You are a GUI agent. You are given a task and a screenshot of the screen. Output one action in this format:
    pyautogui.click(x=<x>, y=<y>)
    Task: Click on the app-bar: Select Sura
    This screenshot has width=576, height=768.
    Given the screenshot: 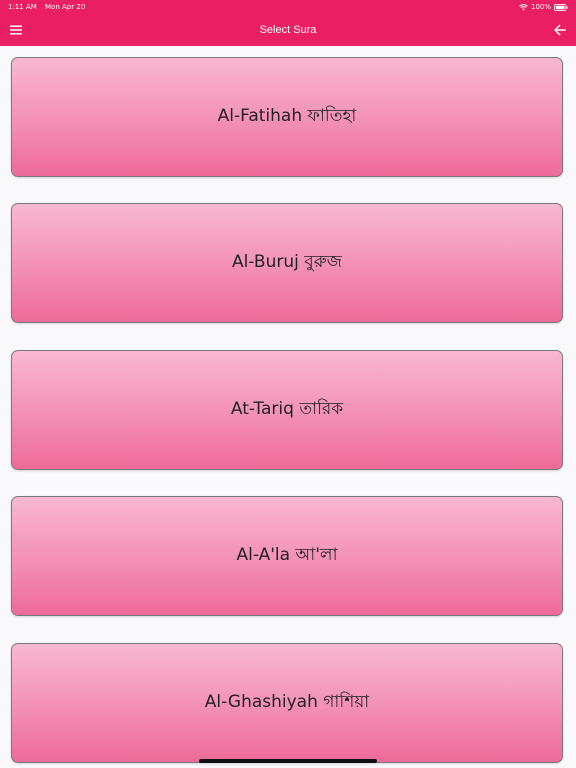 What is the action you would take?
    pyautogui.click(x=288, y=30)
    